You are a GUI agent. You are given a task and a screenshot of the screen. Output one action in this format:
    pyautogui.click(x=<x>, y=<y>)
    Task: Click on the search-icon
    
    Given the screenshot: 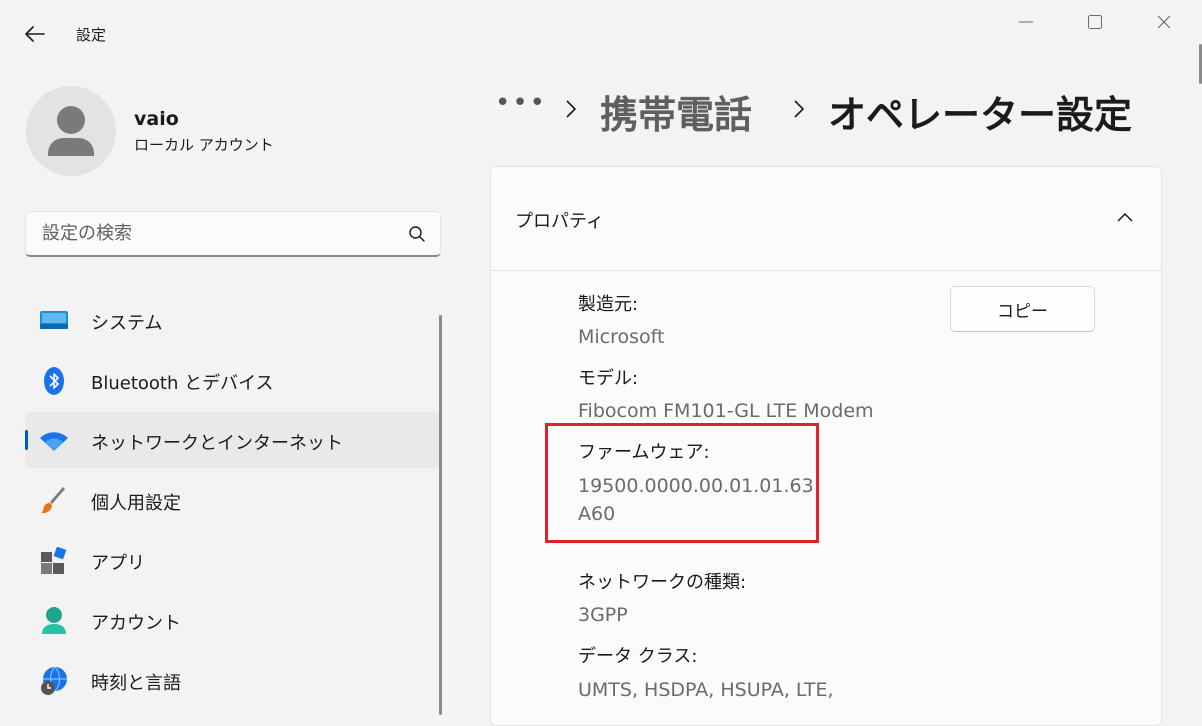 What is the action you would take?
    pyautogui.click(x=417, y=234)
    